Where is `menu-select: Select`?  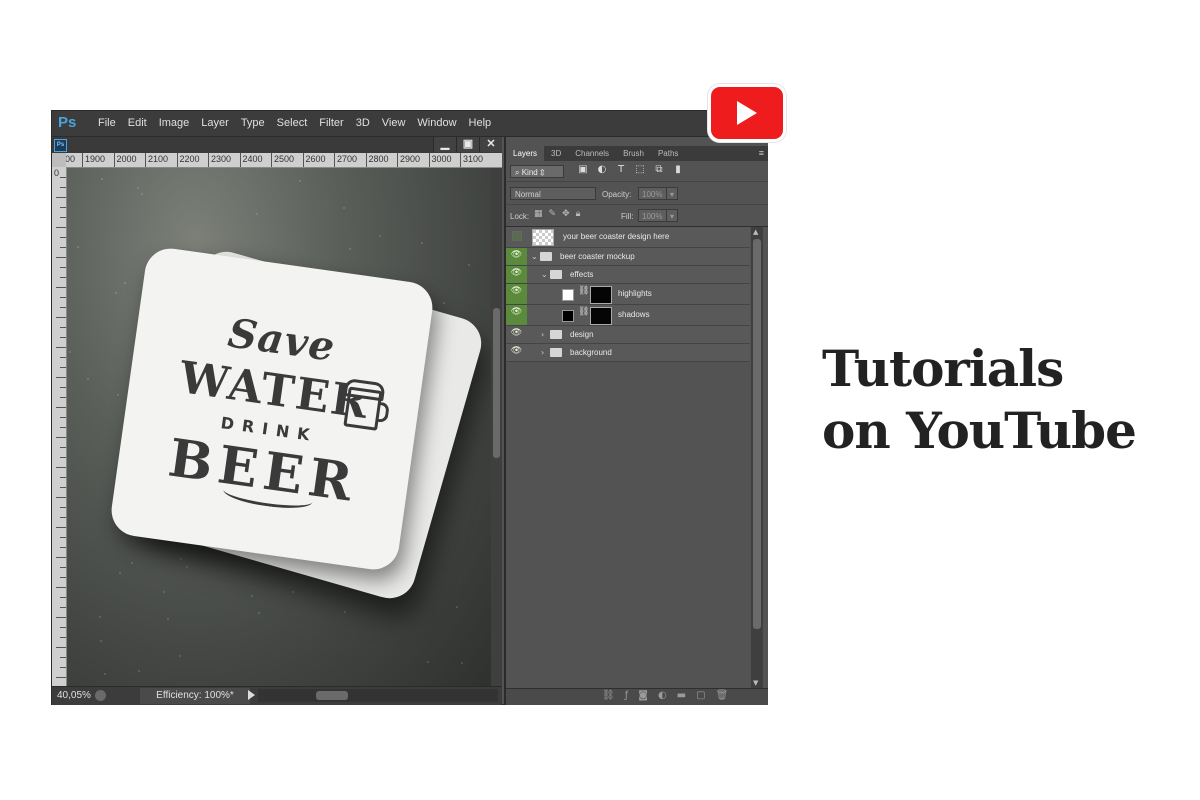 menu-select: Select is located at coordinates (292, 123).